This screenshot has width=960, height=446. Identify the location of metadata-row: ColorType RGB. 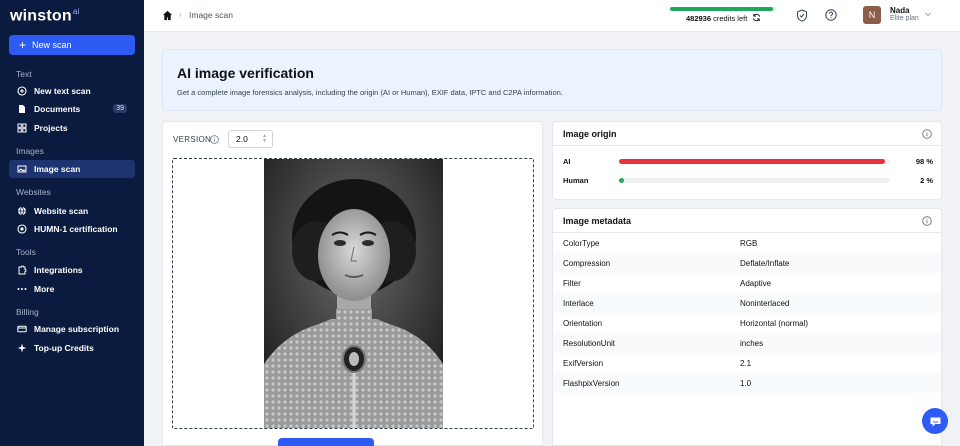
(747, 243).